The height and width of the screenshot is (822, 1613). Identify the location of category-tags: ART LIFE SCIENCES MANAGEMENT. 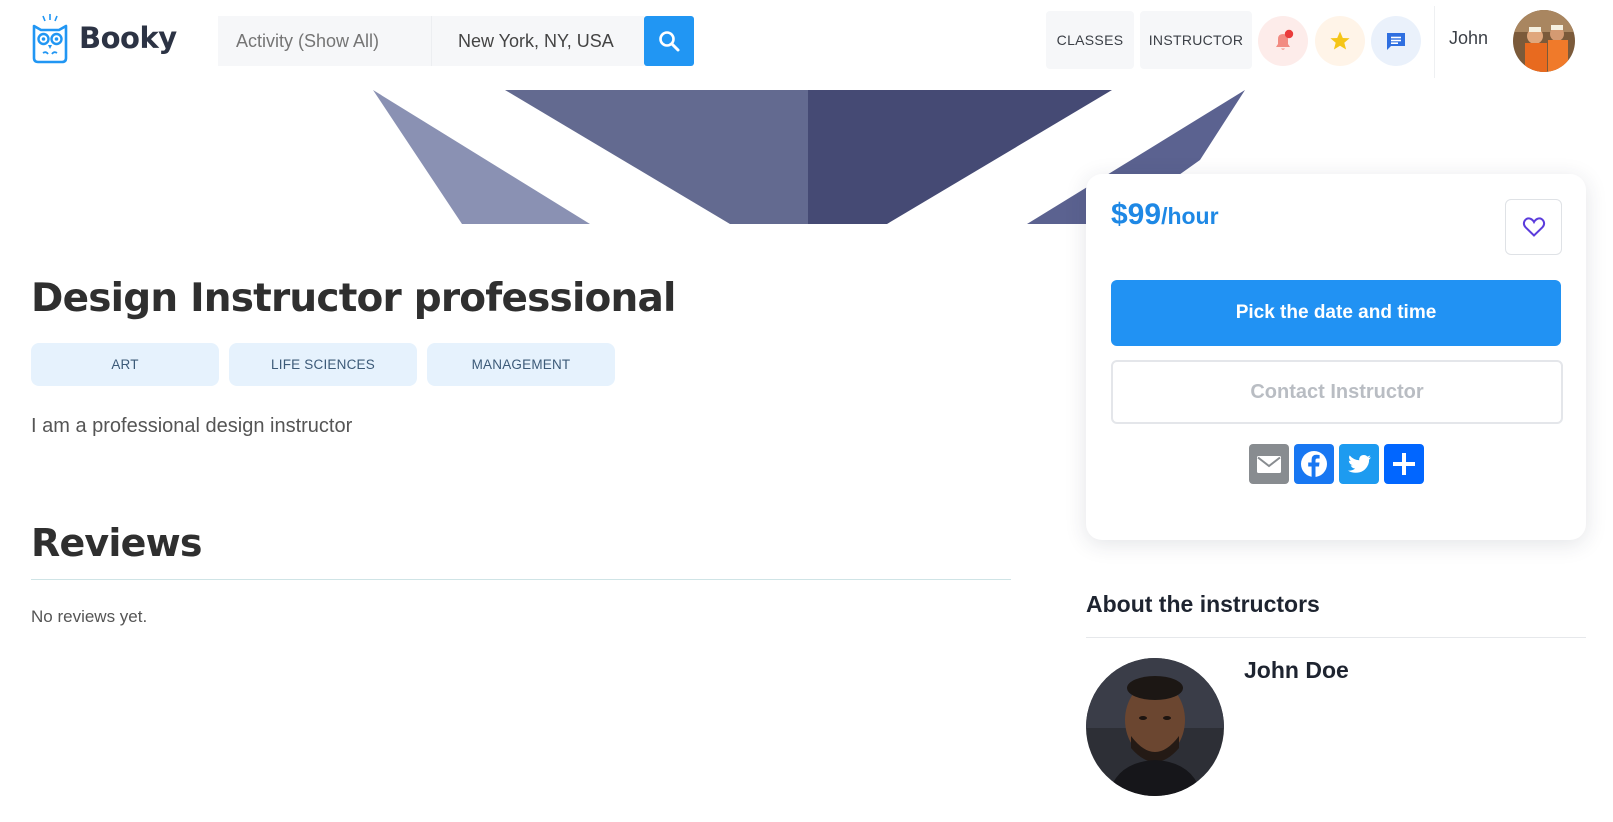
(323, 364).